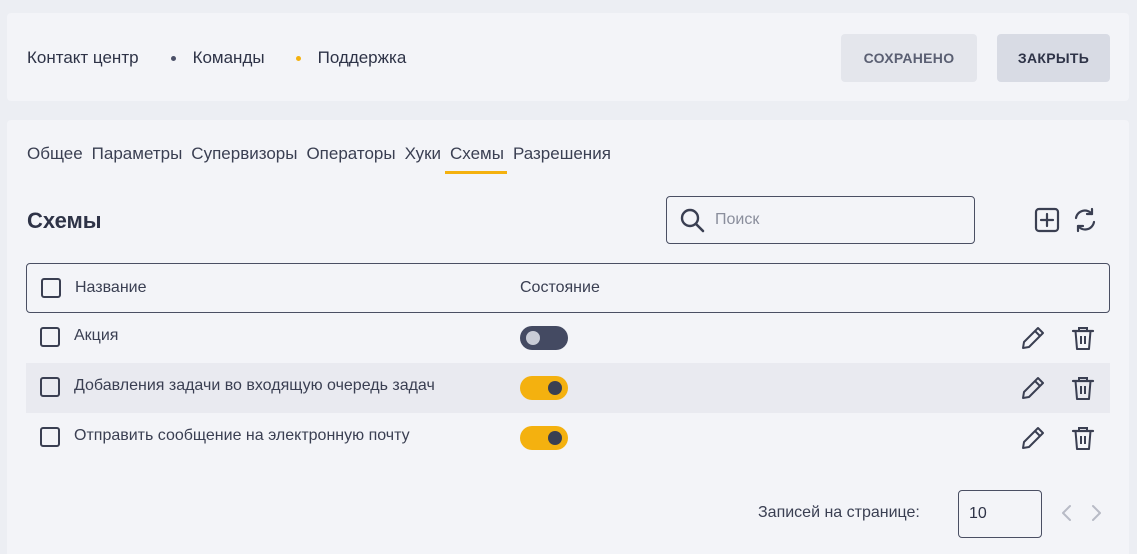 The width and height of the screenshot is (1137, 554). What do you see at coordinates (1000, 514) in the screenshot?
I see `rows-per-page-input` at bounding box center [1000, 514].